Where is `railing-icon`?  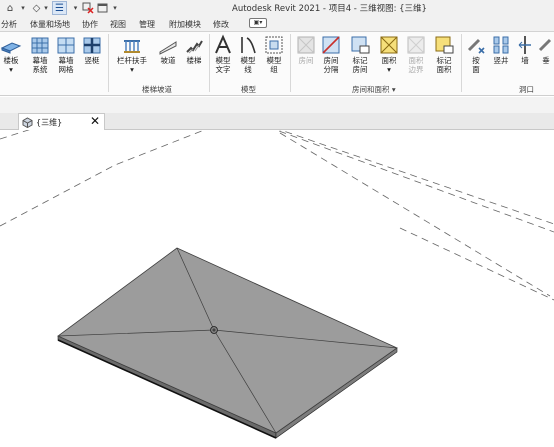 railing-icon is located at coordinates (132, 46).